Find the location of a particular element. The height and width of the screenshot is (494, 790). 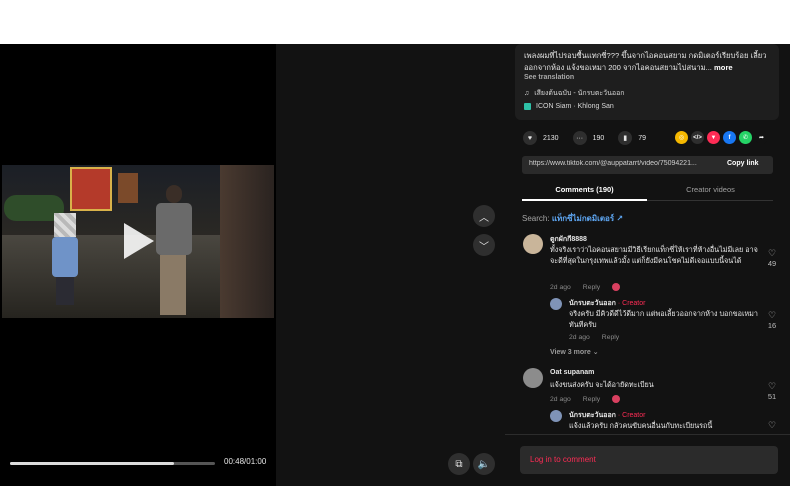

page-top-margin is located at coordinates (395, 22).